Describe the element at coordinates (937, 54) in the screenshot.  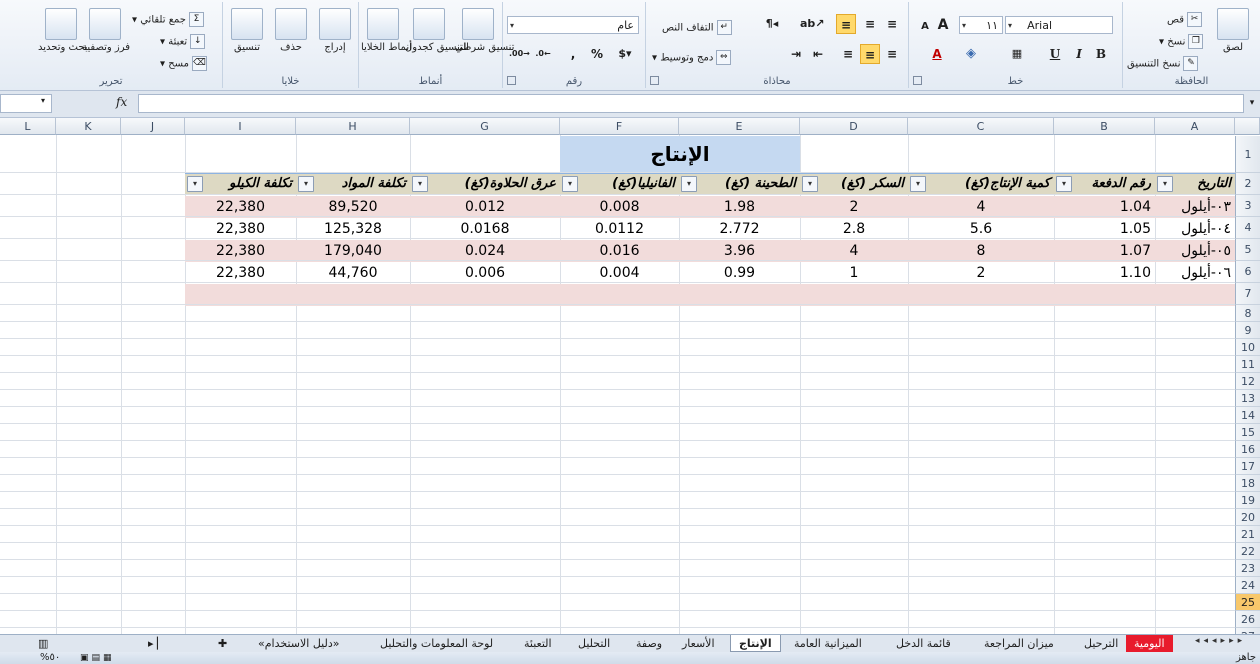
I see `font-color-icon: A` at that location.